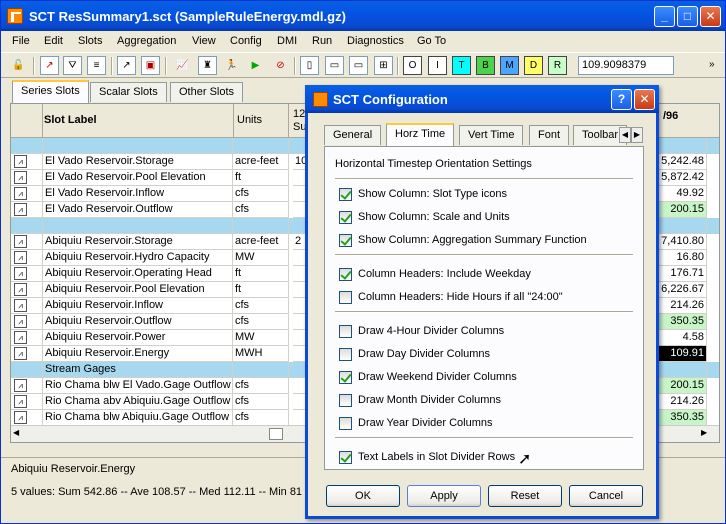 This screenshot has height=524, width=726. What do you see at coordinates (138, 370) in the screenshot?
I see `slot-label-cell: Stream Gages` at bounding box center [138, 370].